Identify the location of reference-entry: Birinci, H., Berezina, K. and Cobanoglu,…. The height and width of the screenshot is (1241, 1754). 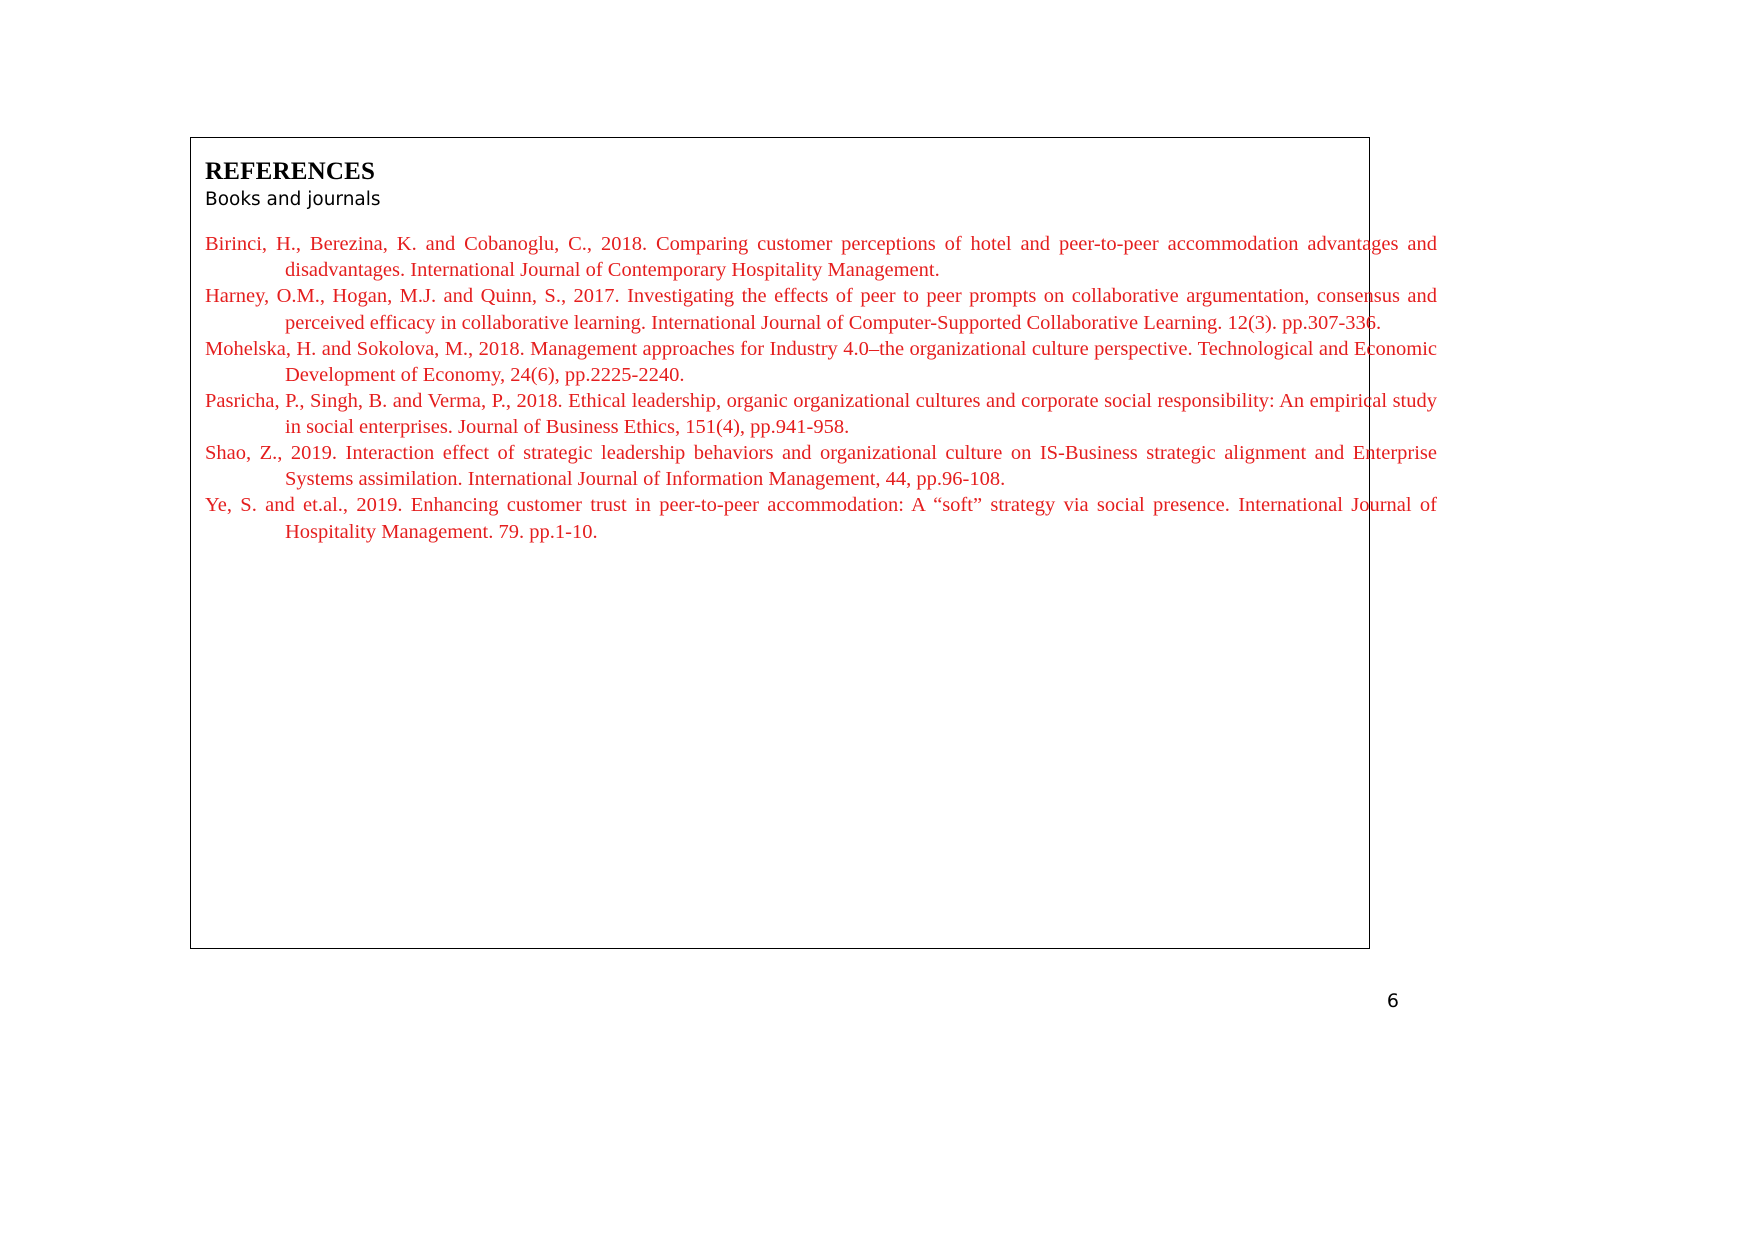
(821, 257).